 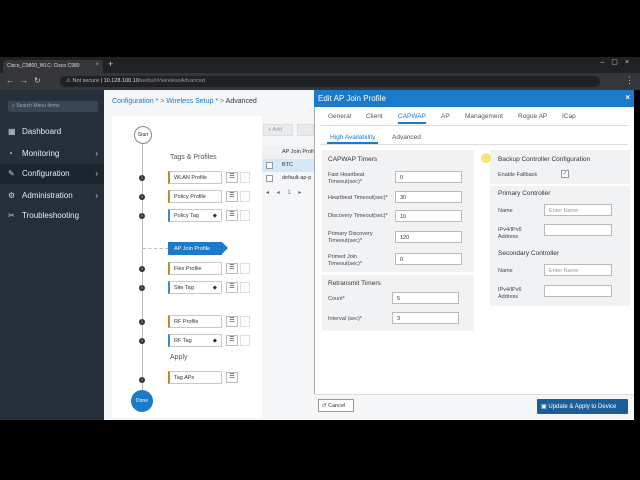 I want to click on sidebar-item-administration: ⚙ Administration ›, so click(x=52, y=196).